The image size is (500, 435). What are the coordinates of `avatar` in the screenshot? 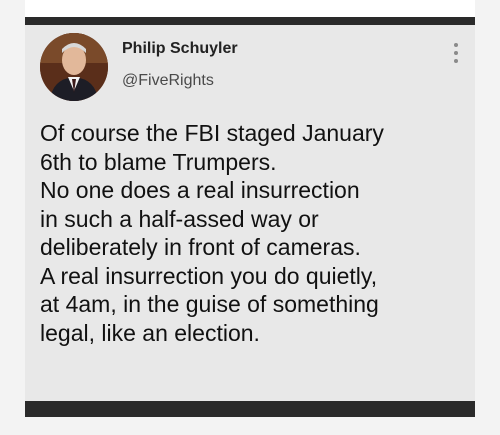 It's located at (74, 67).